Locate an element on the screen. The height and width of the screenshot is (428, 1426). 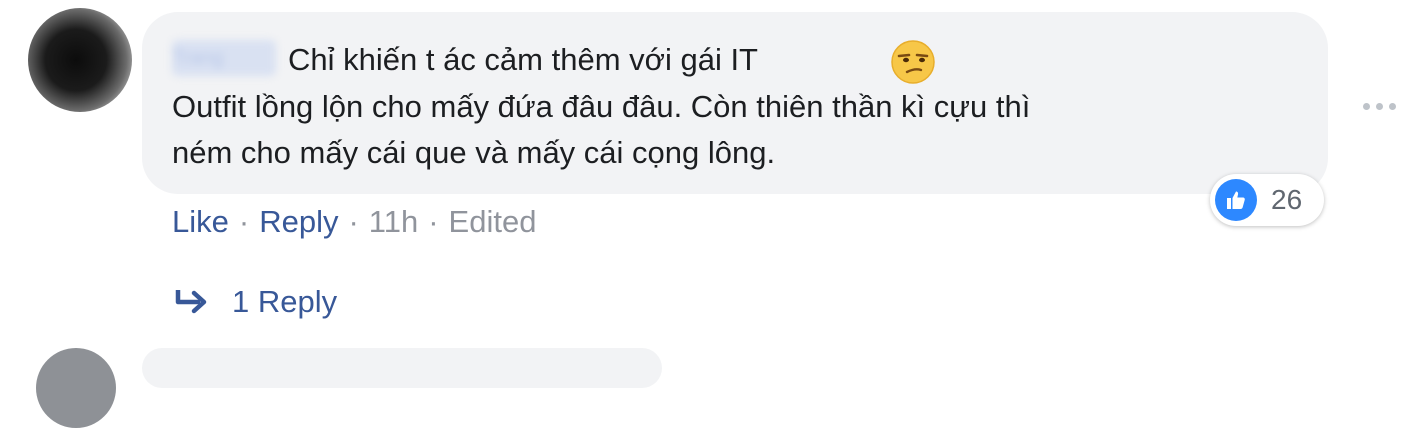
comment-actions: Like · Reply · 11h · Edited is located at coordinates (354, 222).